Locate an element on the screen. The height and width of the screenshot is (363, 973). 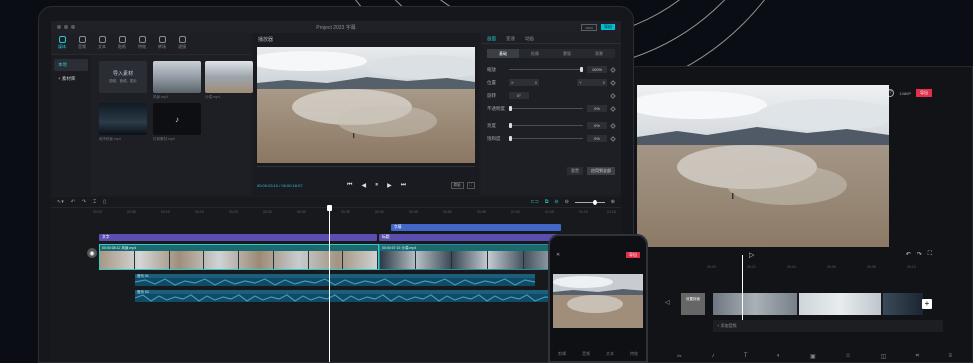
next-frame-icon: ▶ is located at coordinates (389, 185).